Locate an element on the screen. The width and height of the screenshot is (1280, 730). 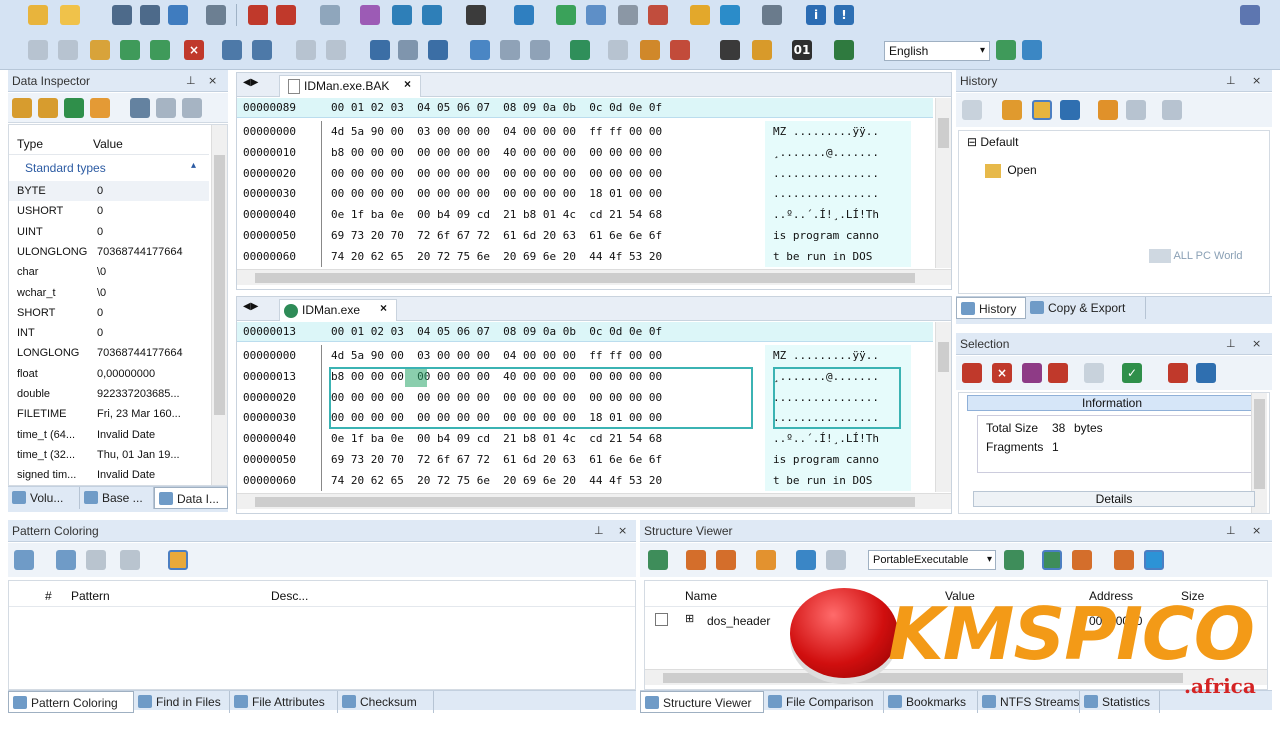
select-all-icon is located at coordinates (336, 50).